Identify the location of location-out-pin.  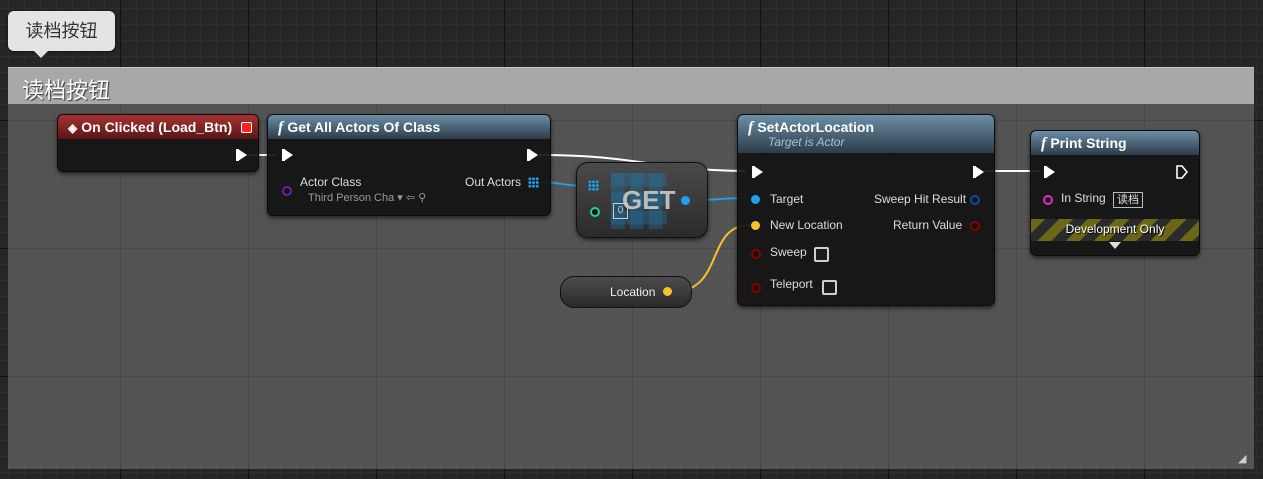
(667, 291).